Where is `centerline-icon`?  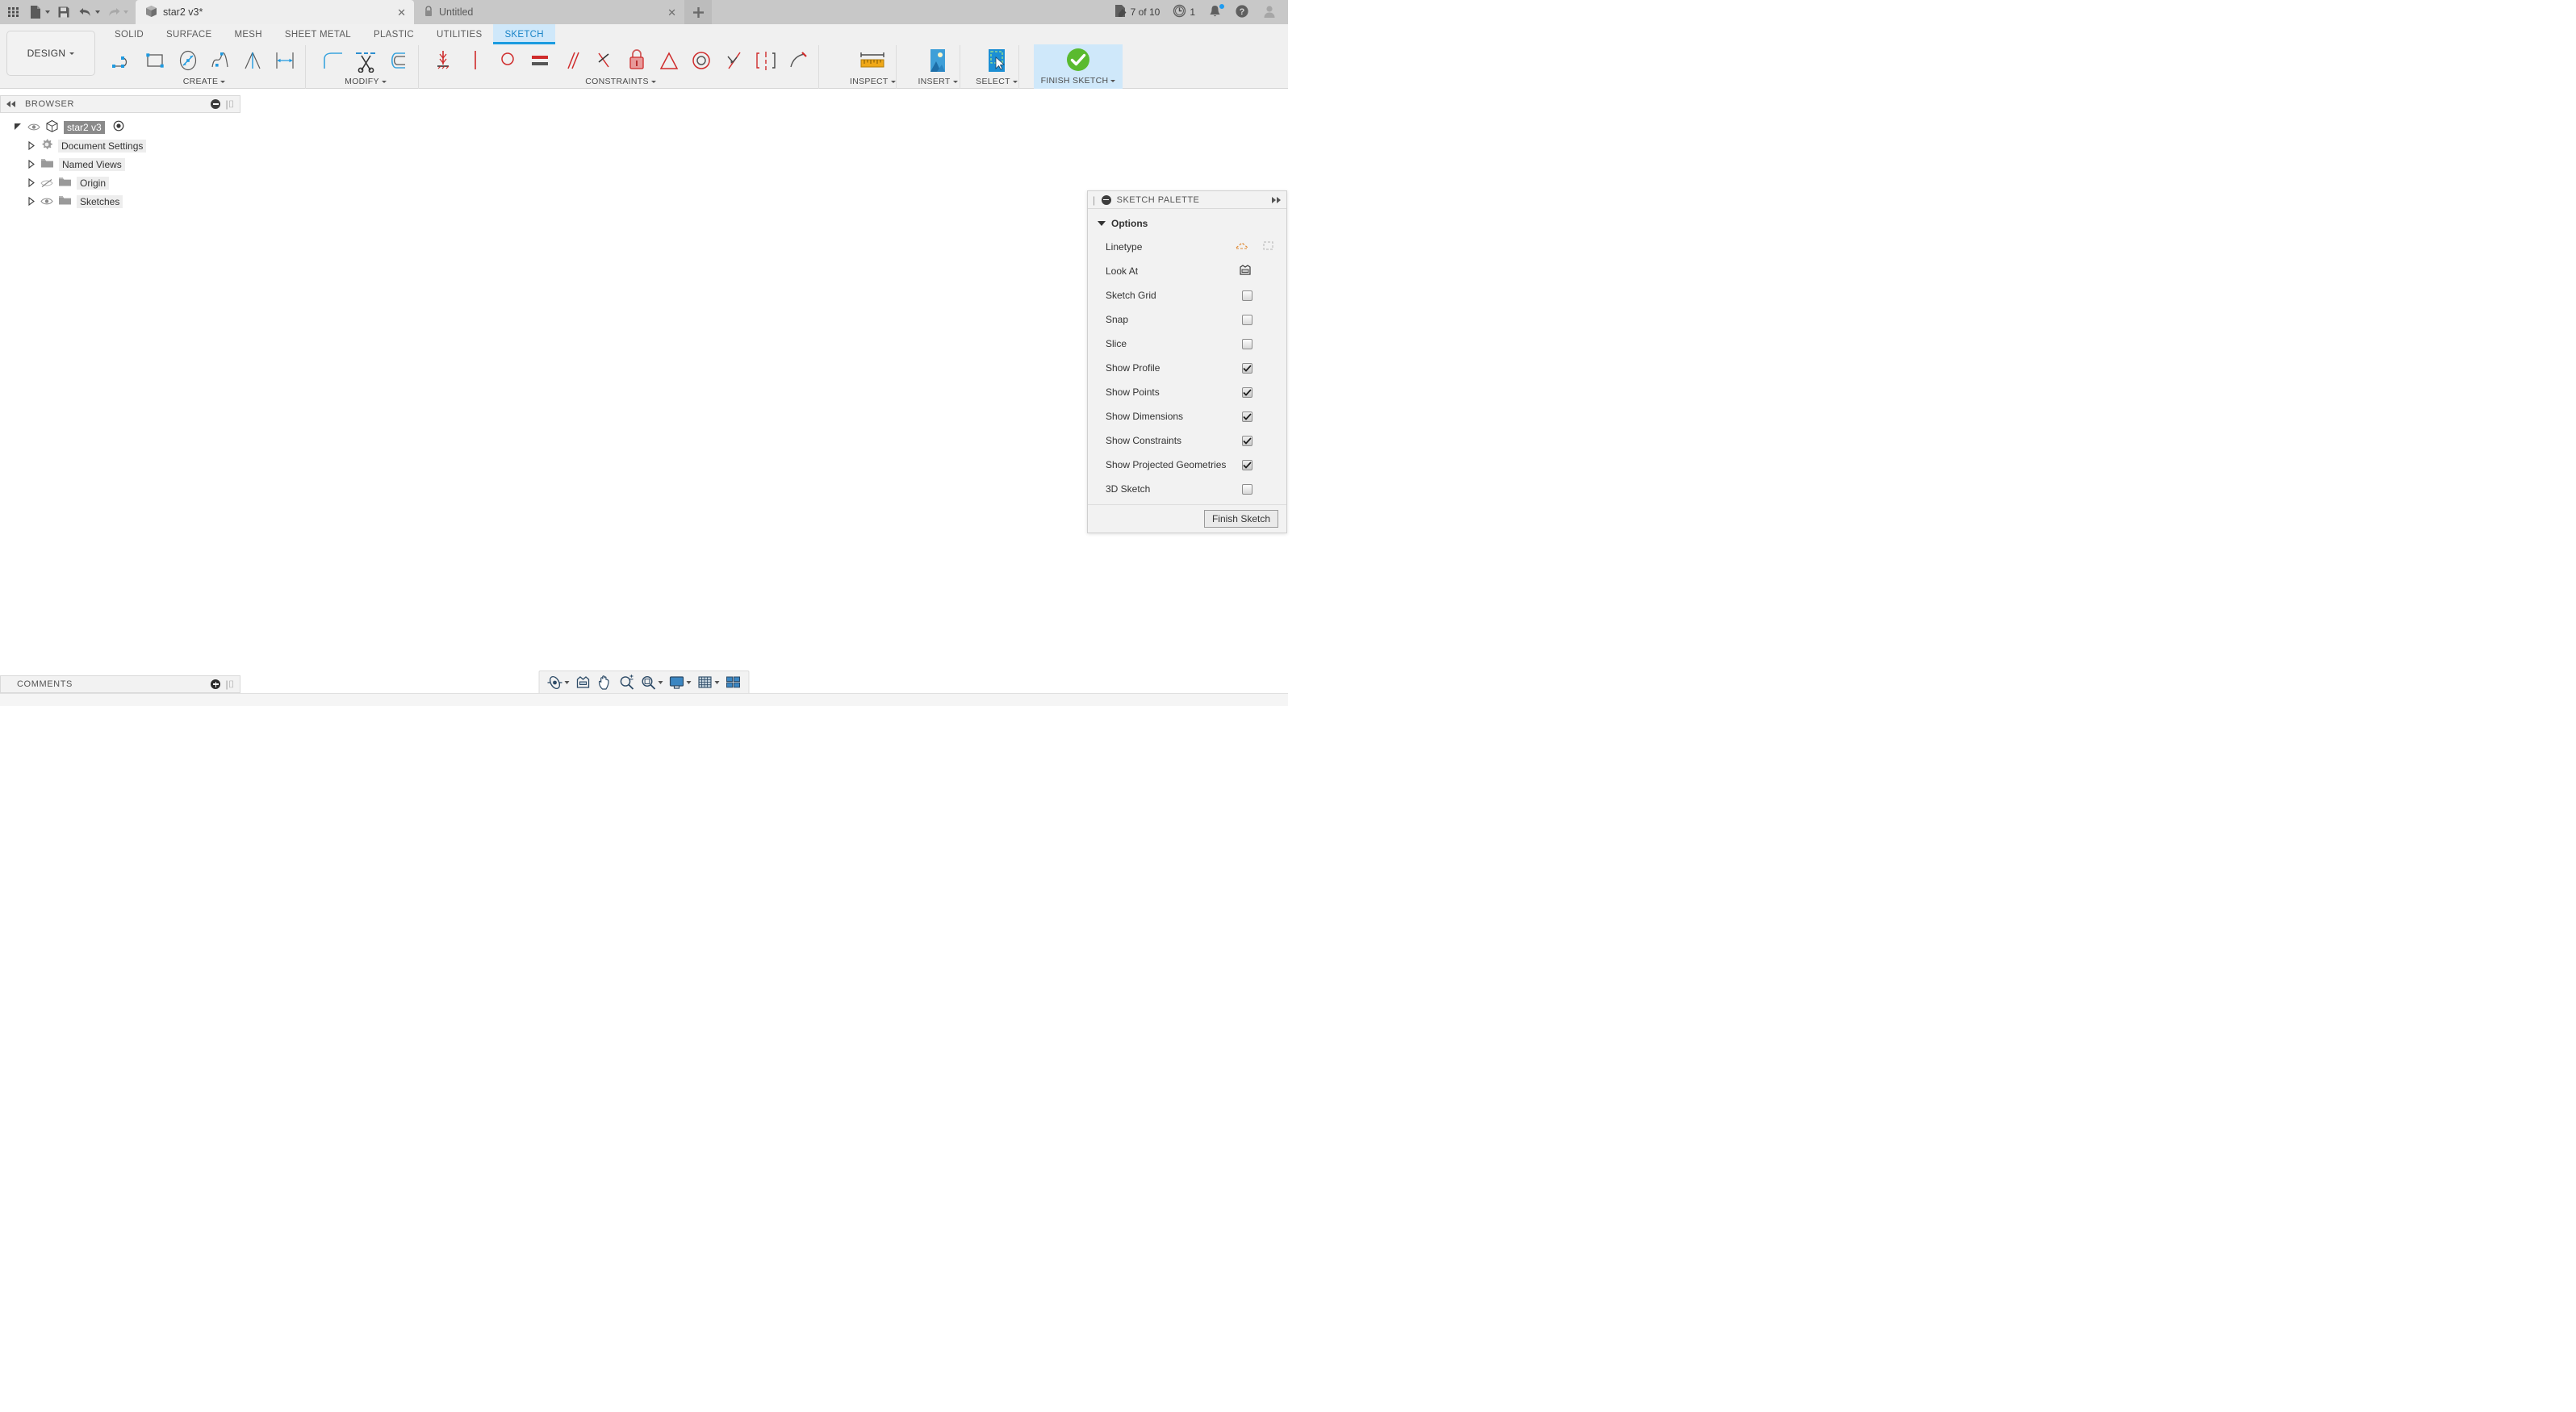
centerline-icon is located at coordinates (1268, 247).